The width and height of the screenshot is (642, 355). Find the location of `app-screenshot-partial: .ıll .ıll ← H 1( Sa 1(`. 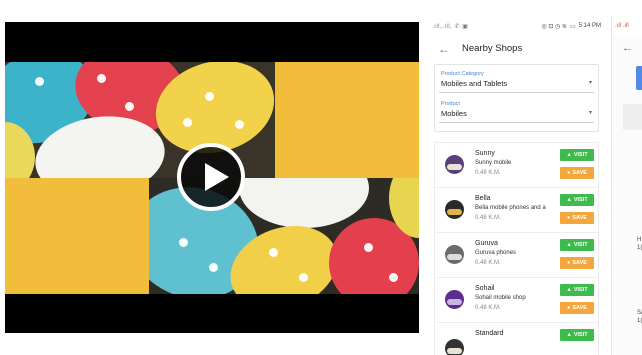

app-screenshot-partial: .ıll .ıll ← H 1( Sa 1( is located at coordinates (626, 185).